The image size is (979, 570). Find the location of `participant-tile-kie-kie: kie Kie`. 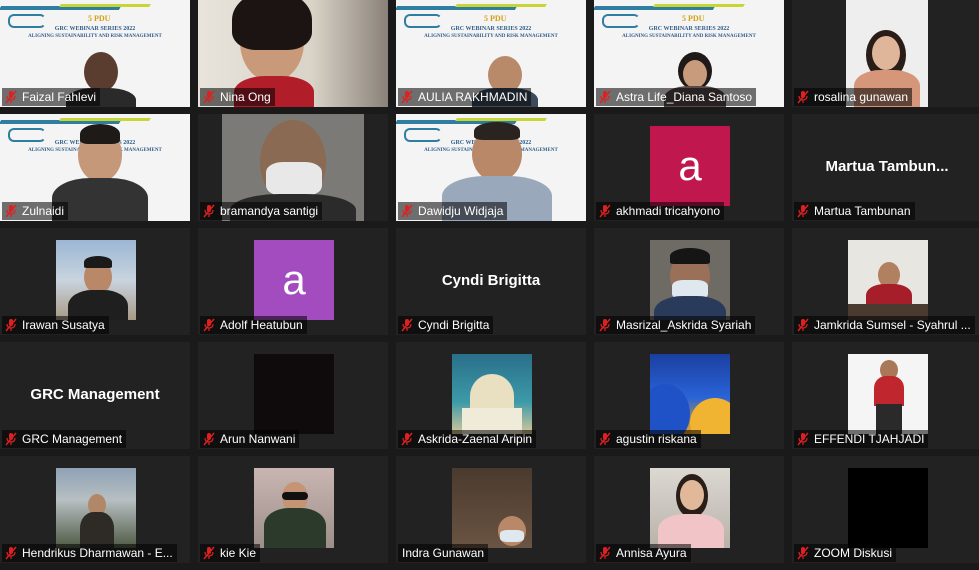

participant-tile-kie-kie: kie Kie is located at coordinates (293, 509).